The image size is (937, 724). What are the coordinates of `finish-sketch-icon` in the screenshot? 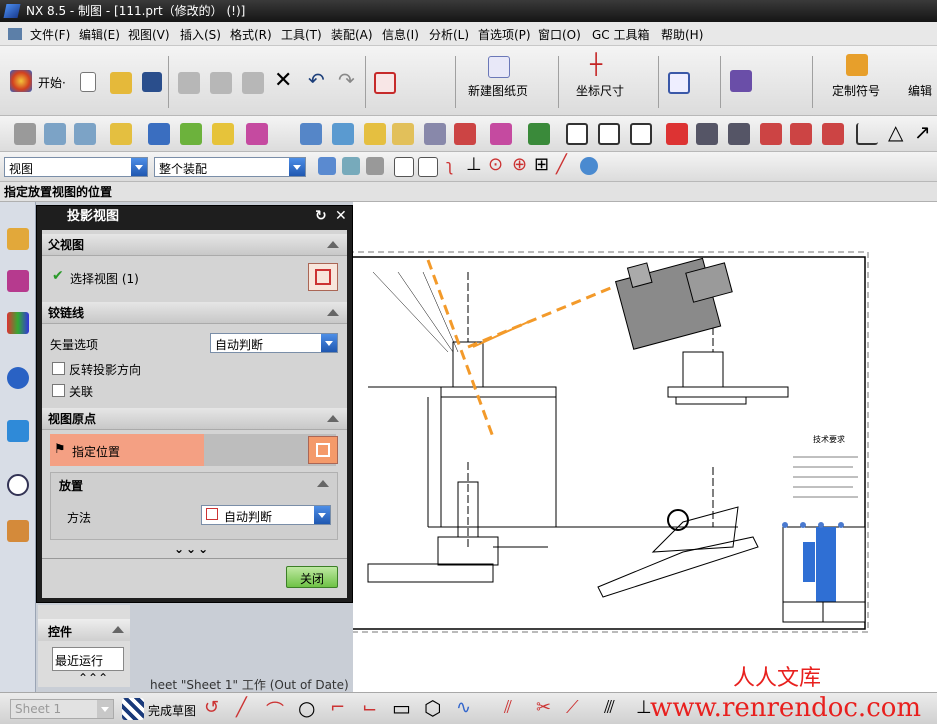 It's located at (133, 709).